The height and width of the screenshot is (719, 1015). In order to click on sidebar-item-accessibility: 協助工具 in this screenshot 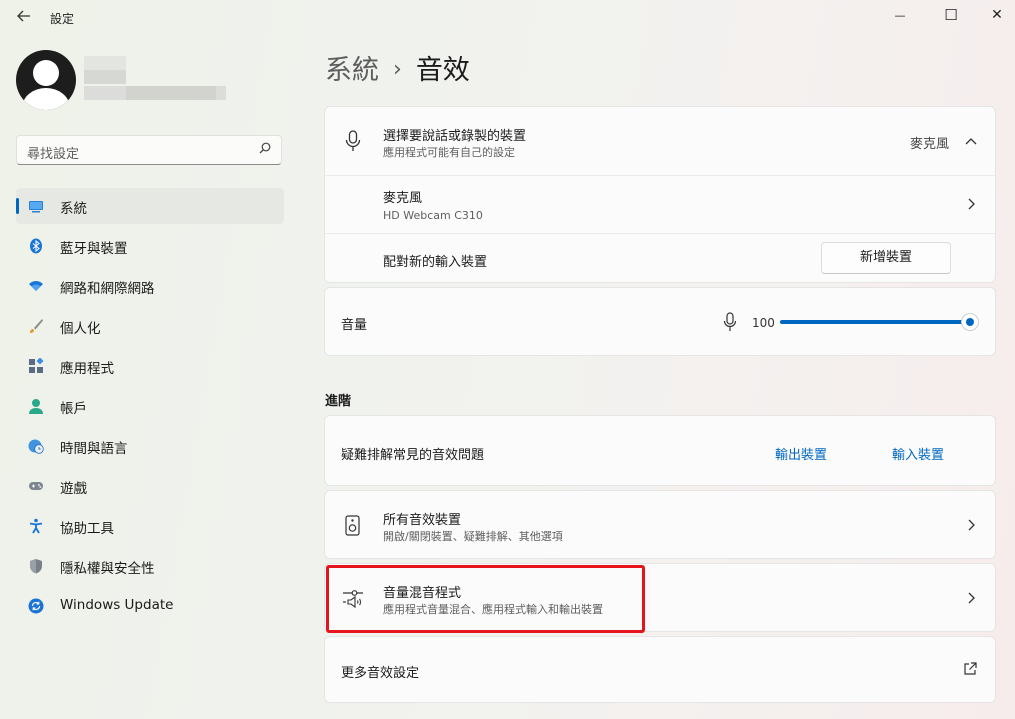, I will do `click(150, 526)`.